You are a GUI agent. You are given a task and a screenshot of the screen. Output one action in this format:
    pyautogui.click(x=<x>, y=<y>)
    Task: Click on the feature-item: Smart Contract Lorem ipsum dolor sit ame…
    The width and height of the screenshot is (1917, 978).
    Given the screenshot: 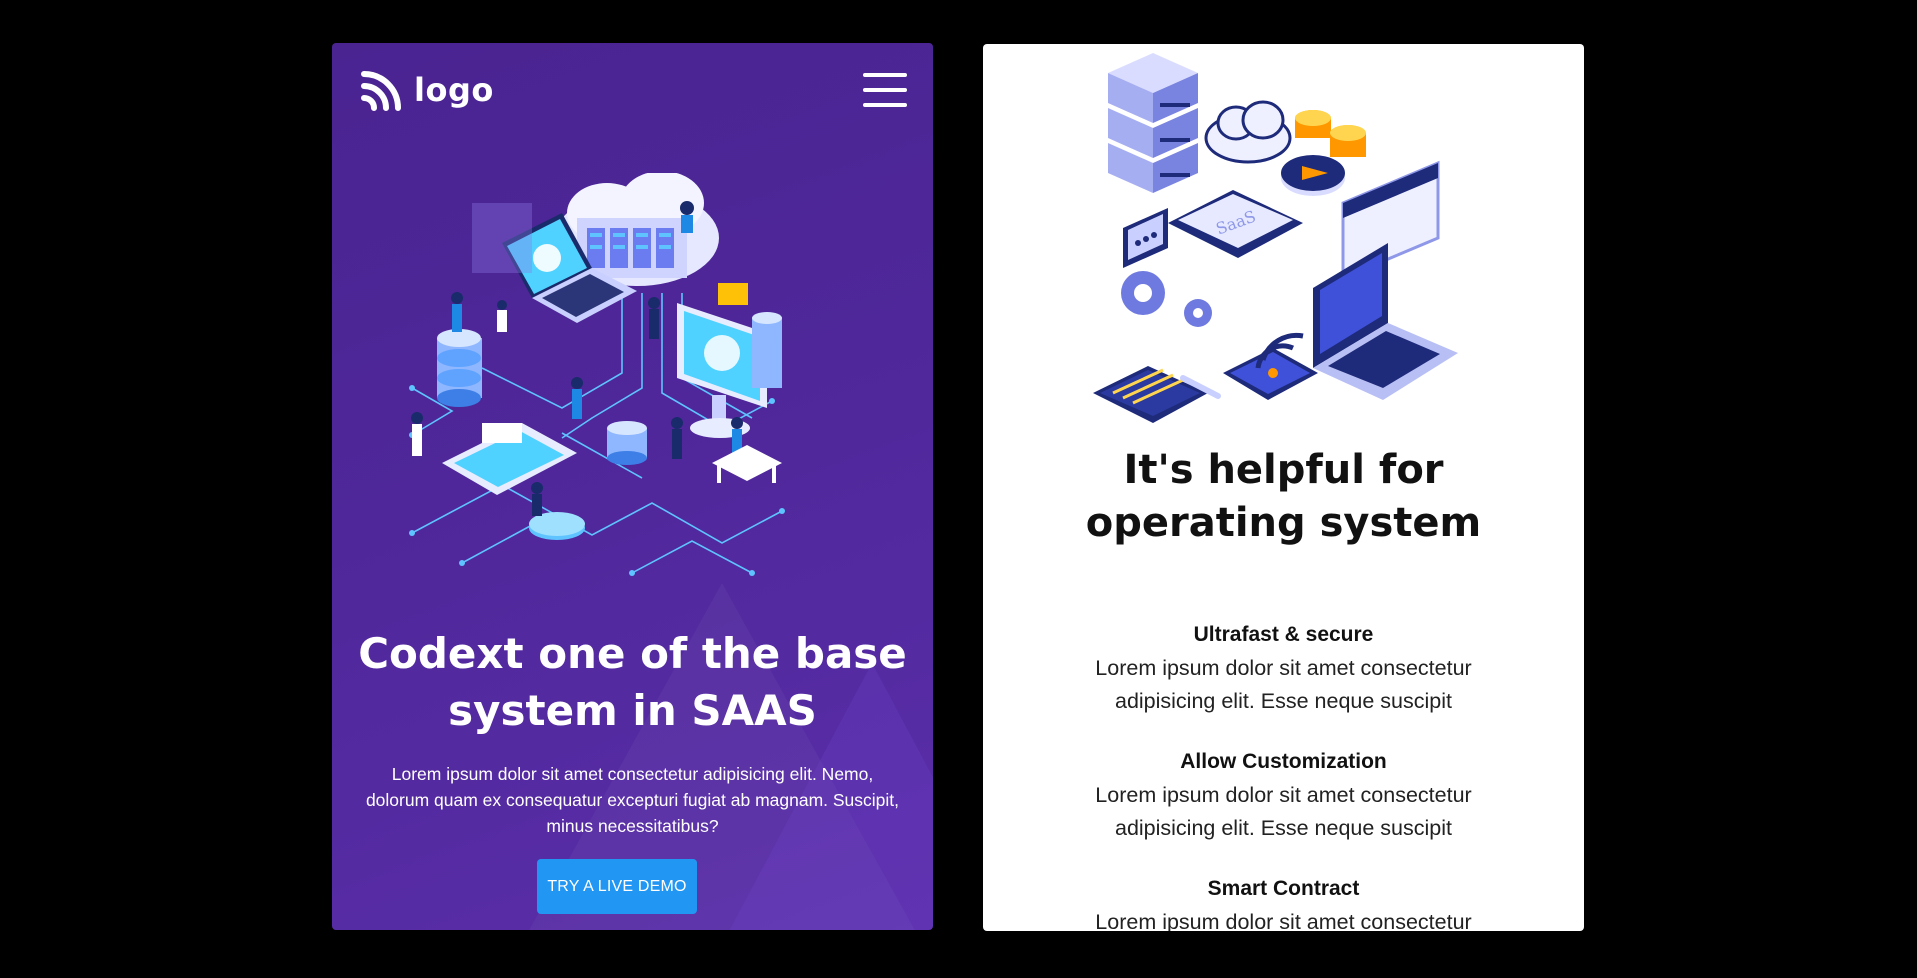 What is the action you would take?
    pyautogui.click(x=1283, y=902)
    